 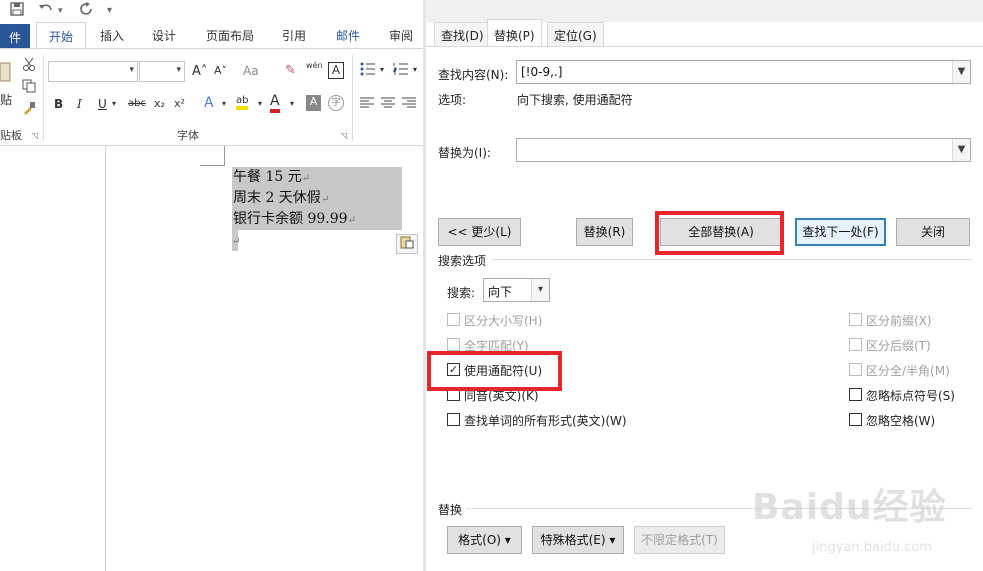 I want to click on clipboard-group-label: 贴板, so click(x=11, y=135).